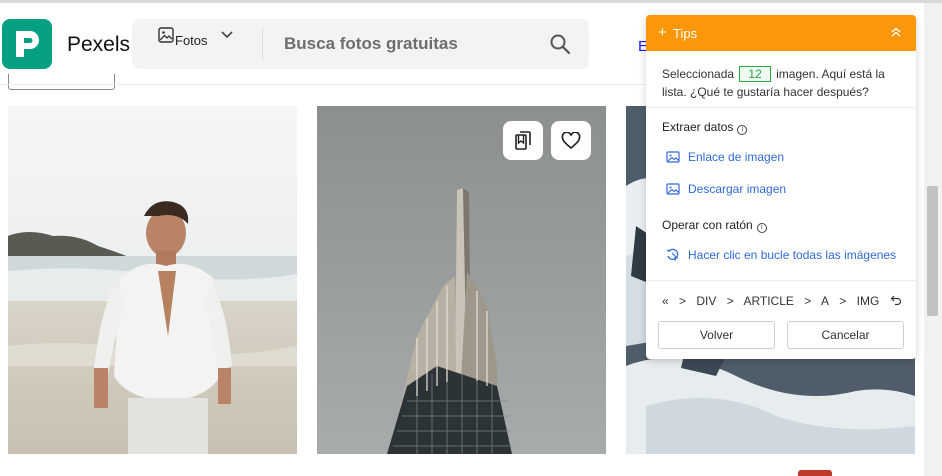 This screenshot has width=942, height=476. I want to click on search-icon, so click(560, 44).